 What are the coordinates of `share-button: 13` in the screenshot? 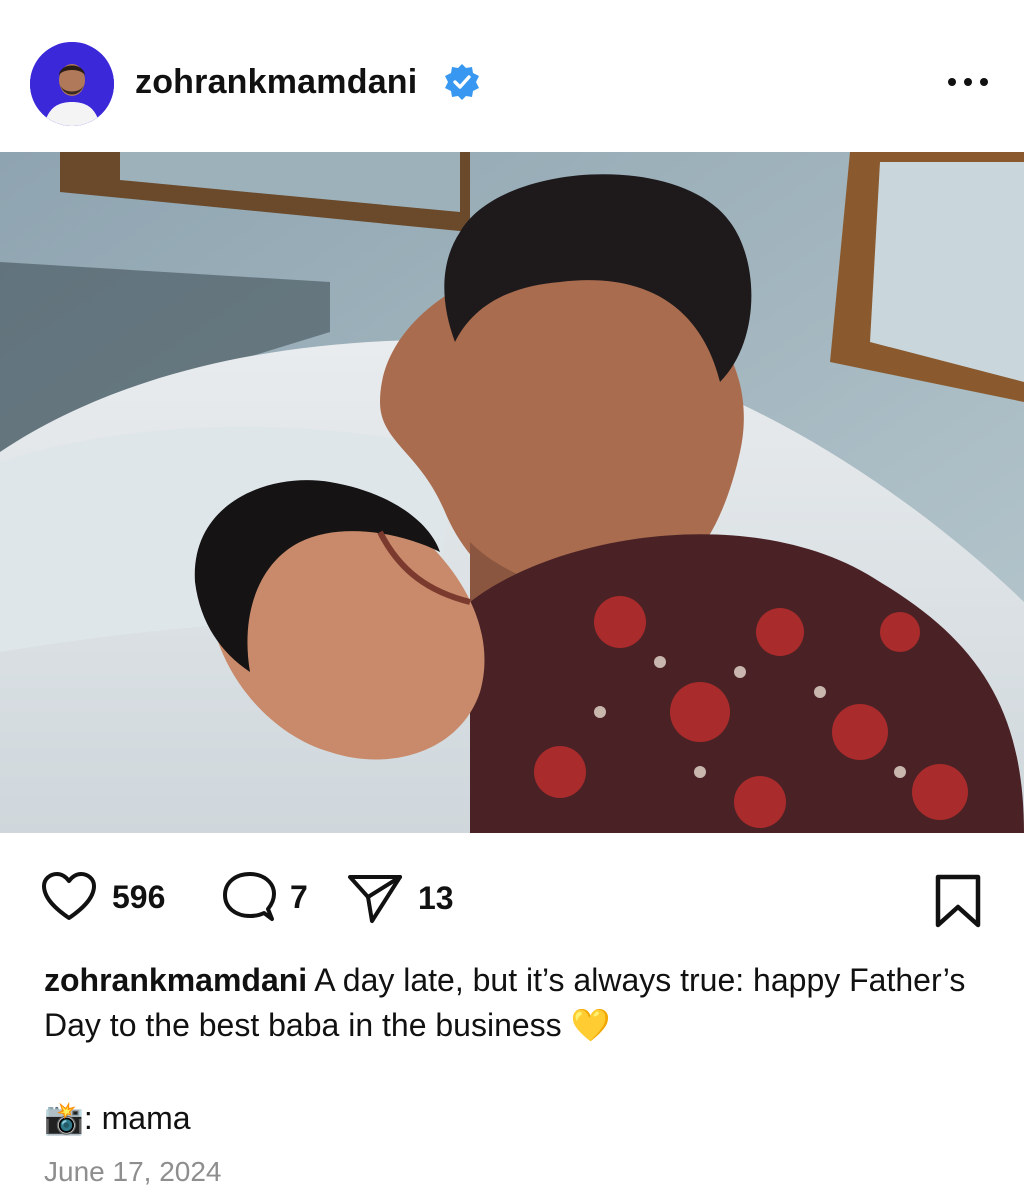 It's located at (400, 898).